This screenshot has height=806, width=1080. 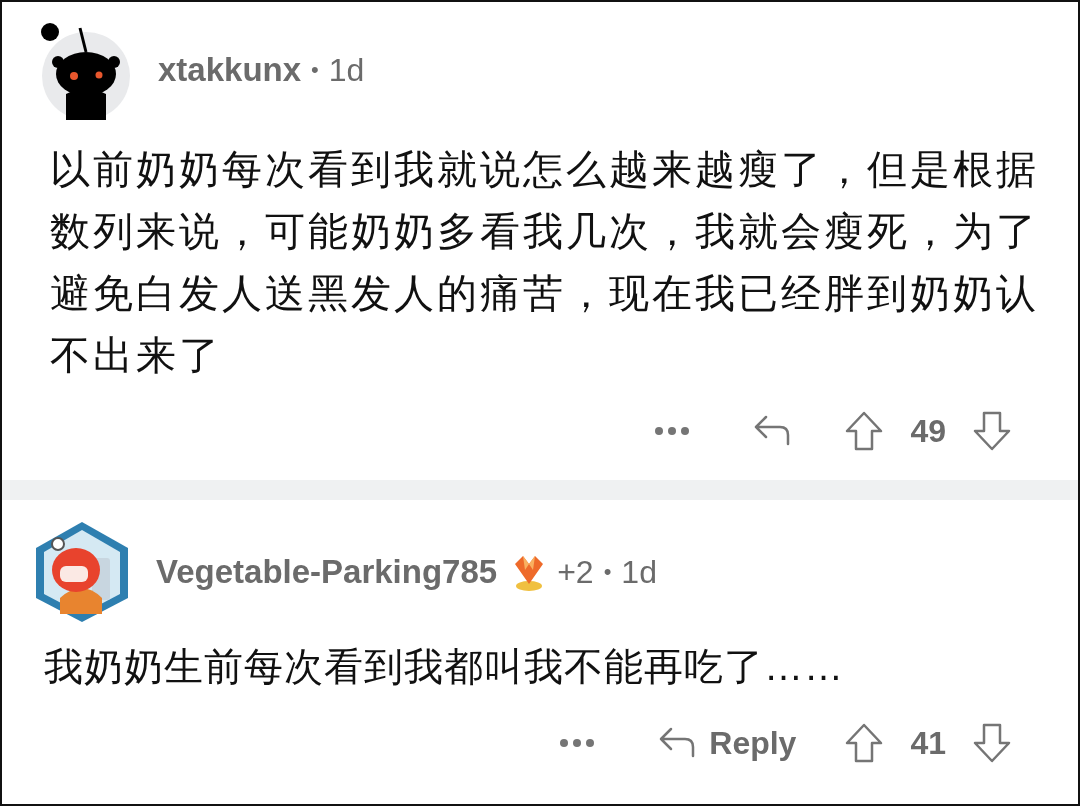 I want to click on reply-button: Reply, so click(x=727, y=743).